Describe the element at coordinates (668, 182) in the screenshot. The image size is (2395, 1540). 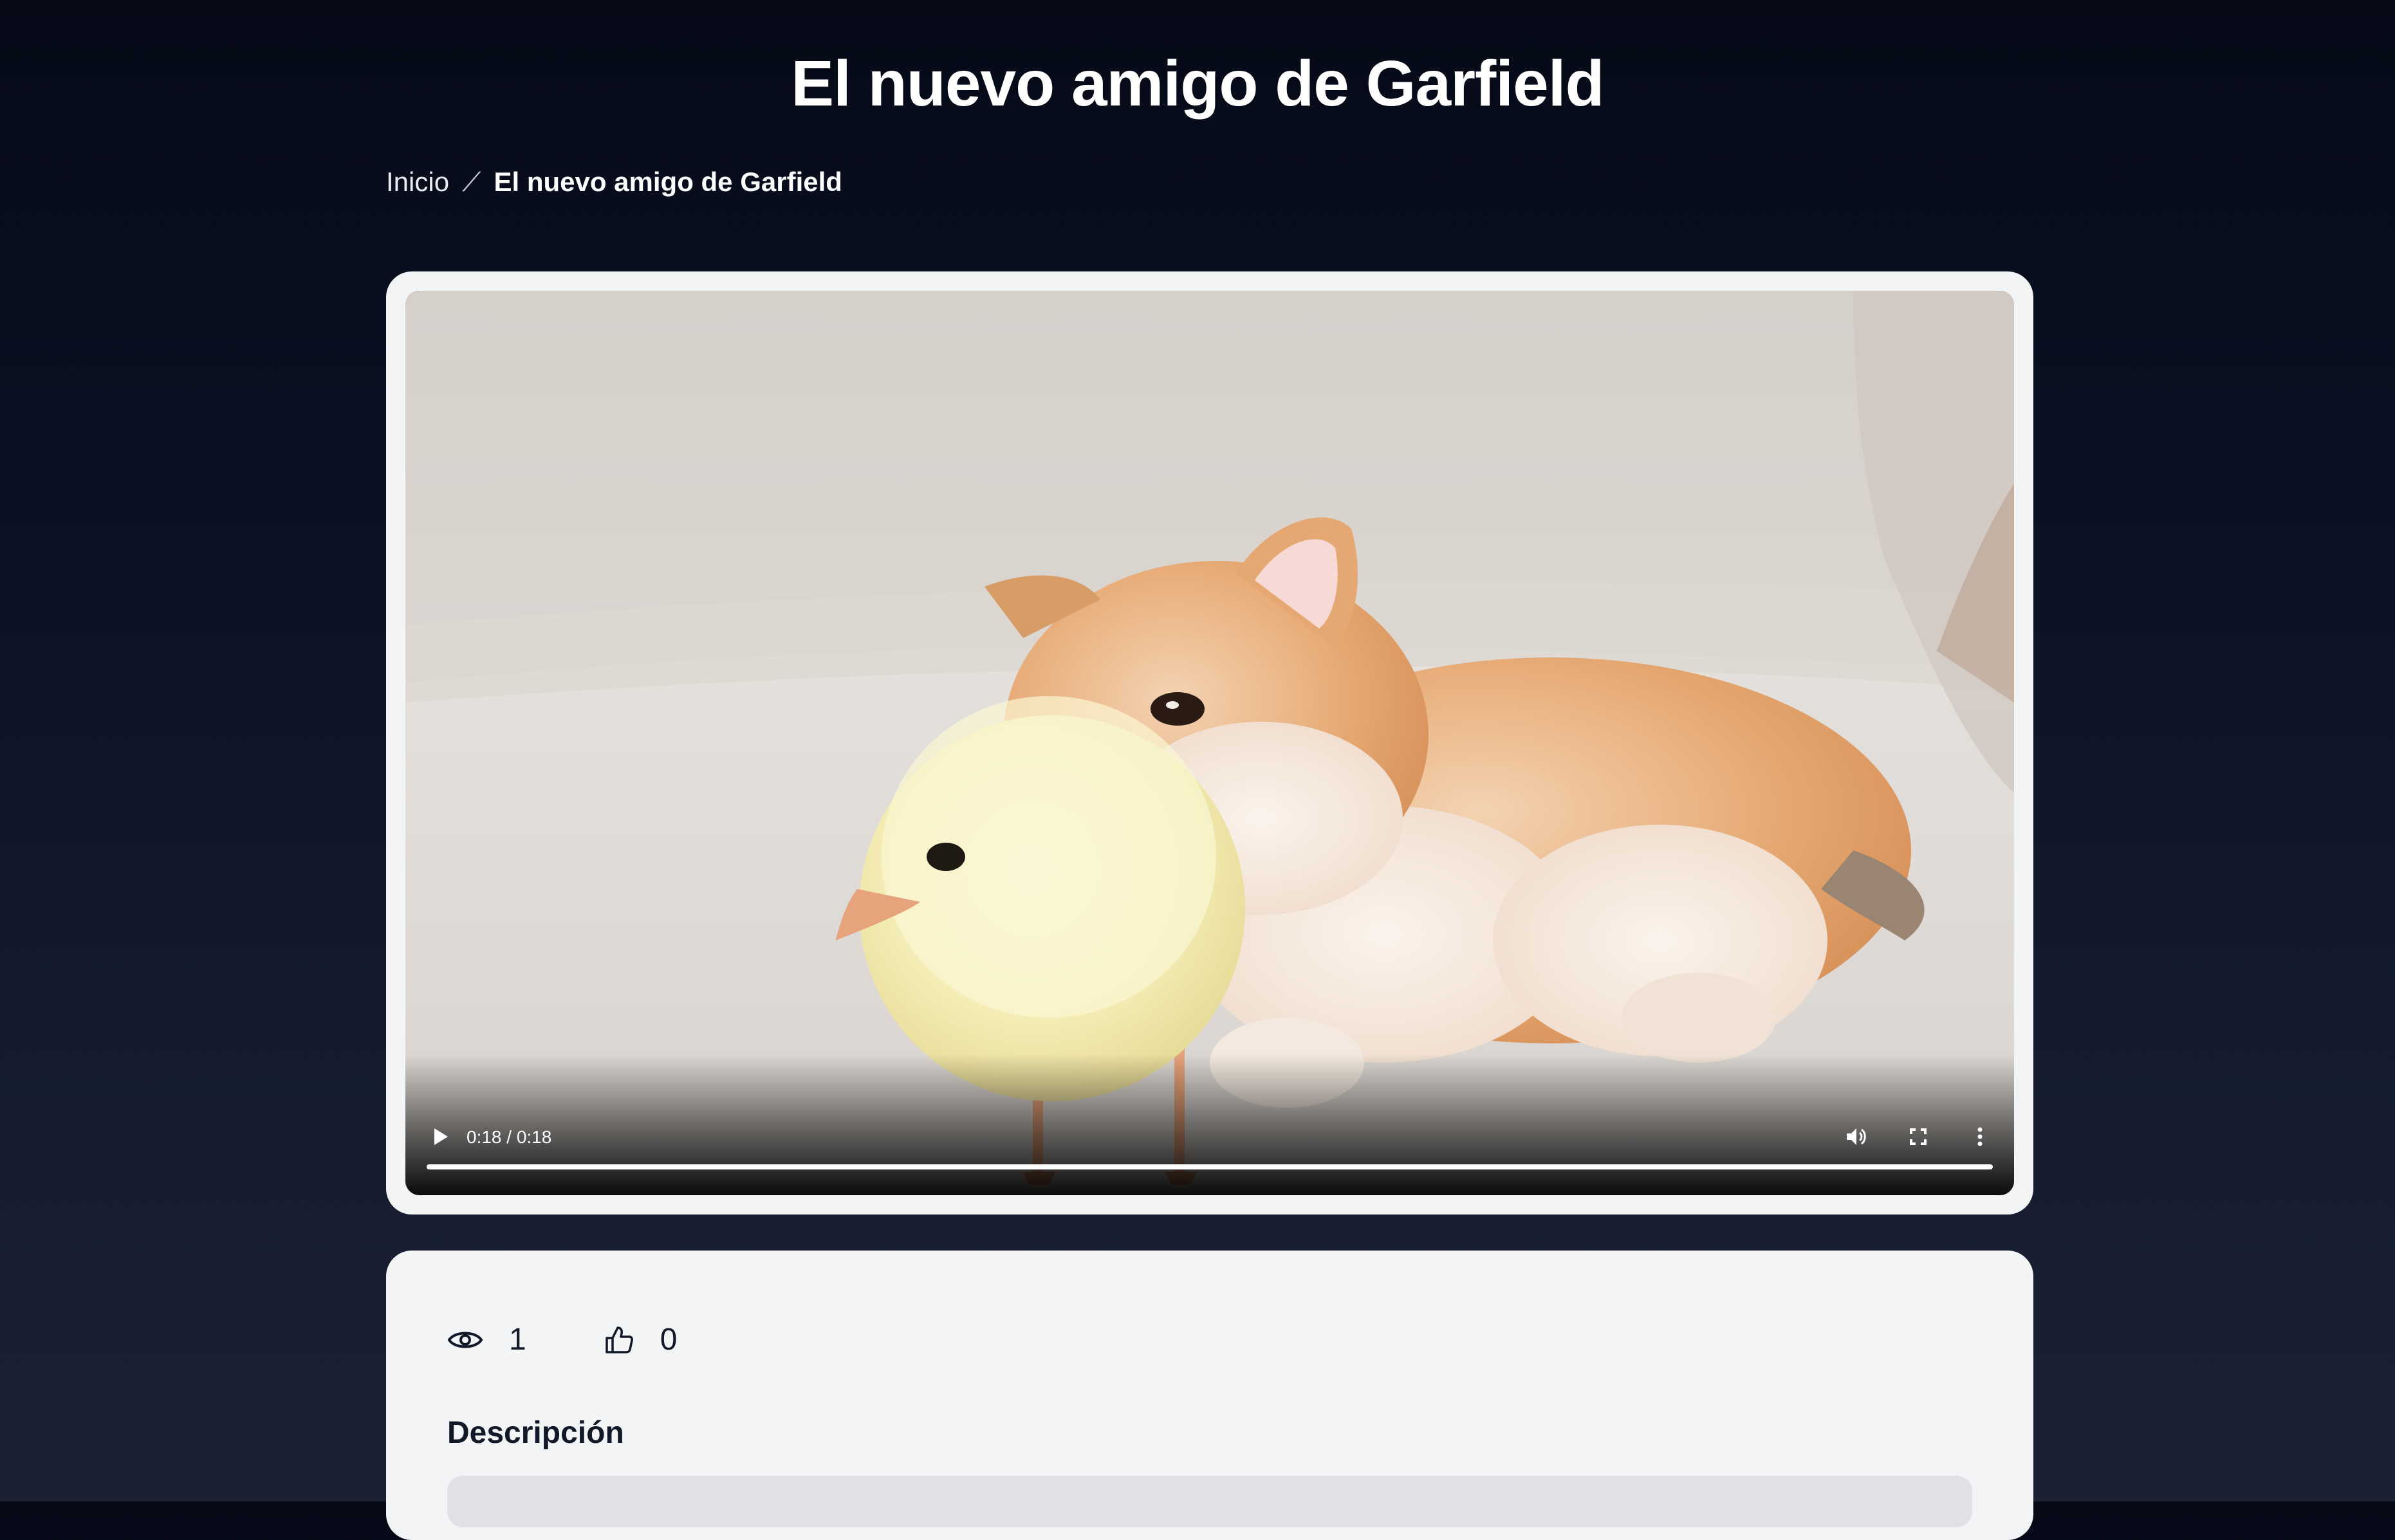
I see `breadcrumb-current: El nuevo amigo de Garfield` at that location.